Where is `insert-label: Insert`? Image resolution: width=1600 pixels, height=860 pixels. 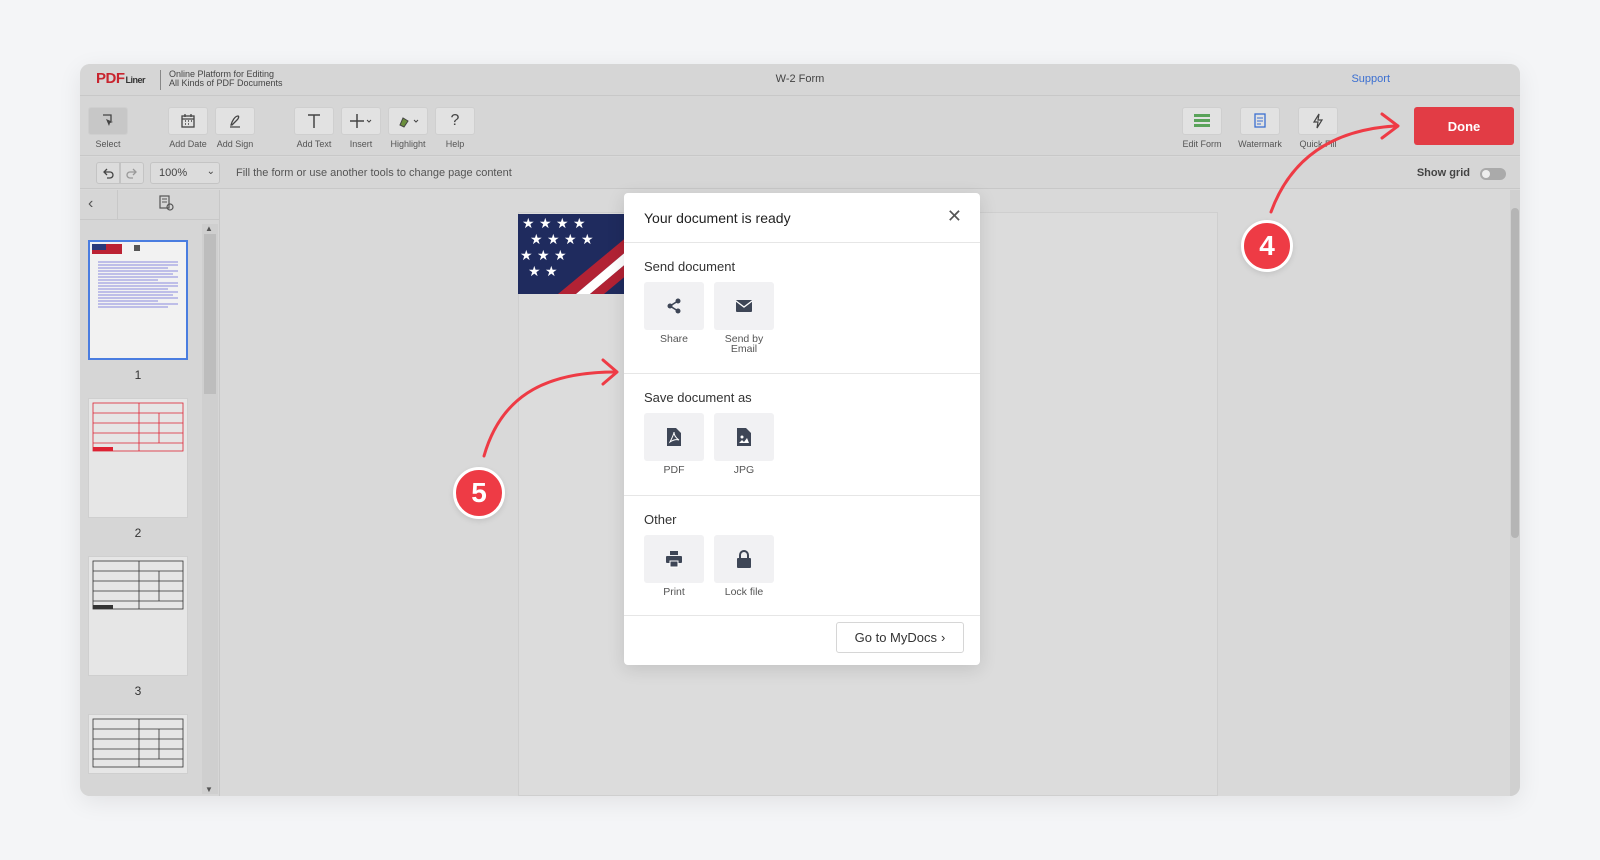
insert-label: Insert is located at coordinates (361, 144).